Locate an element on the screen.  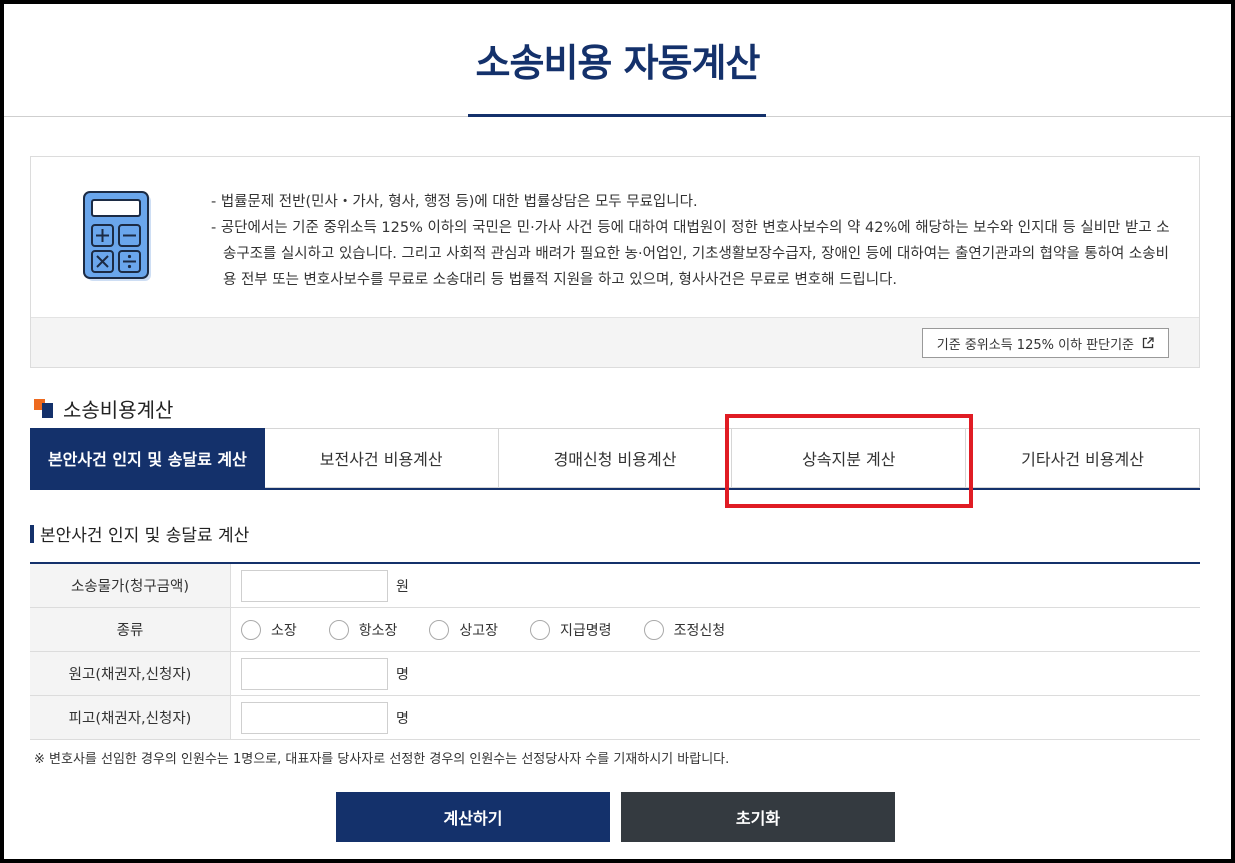
title-underline is located at coordinates (617, 115).